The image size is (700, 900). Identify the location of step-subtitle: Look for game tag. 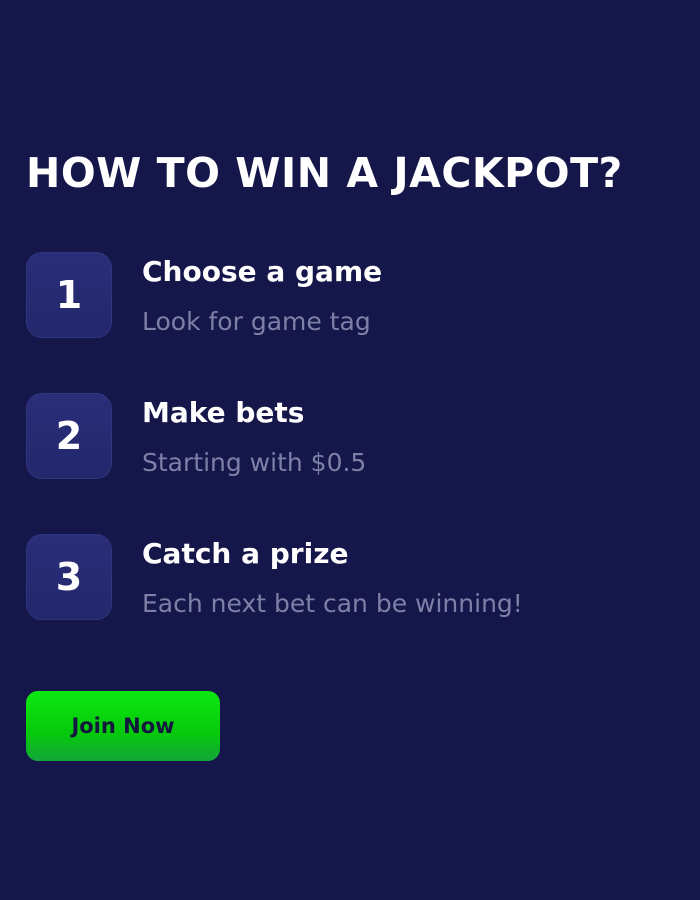
(256, 321).